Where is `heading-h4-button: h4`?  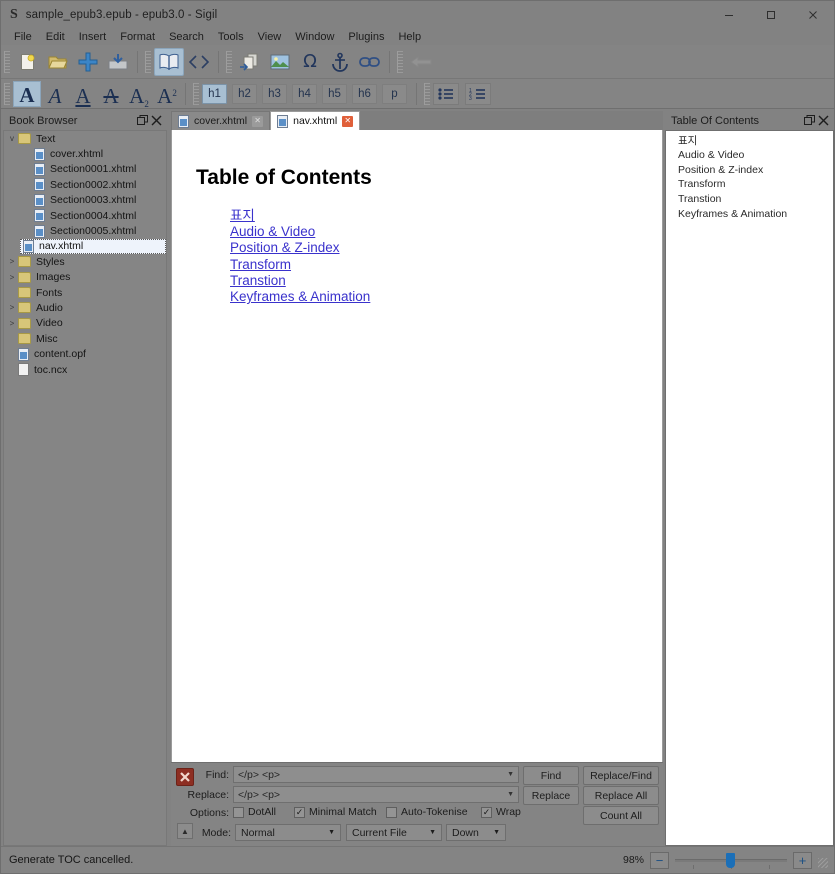
heading-h4-button: h4 is located at coordinates (304, 93).